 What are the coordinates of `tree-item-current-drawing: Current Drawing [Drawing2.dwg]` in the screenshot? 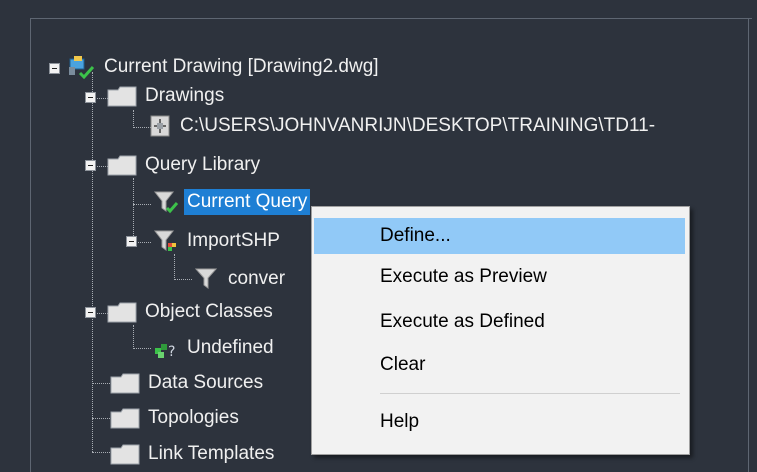 It's located at (224, 67).